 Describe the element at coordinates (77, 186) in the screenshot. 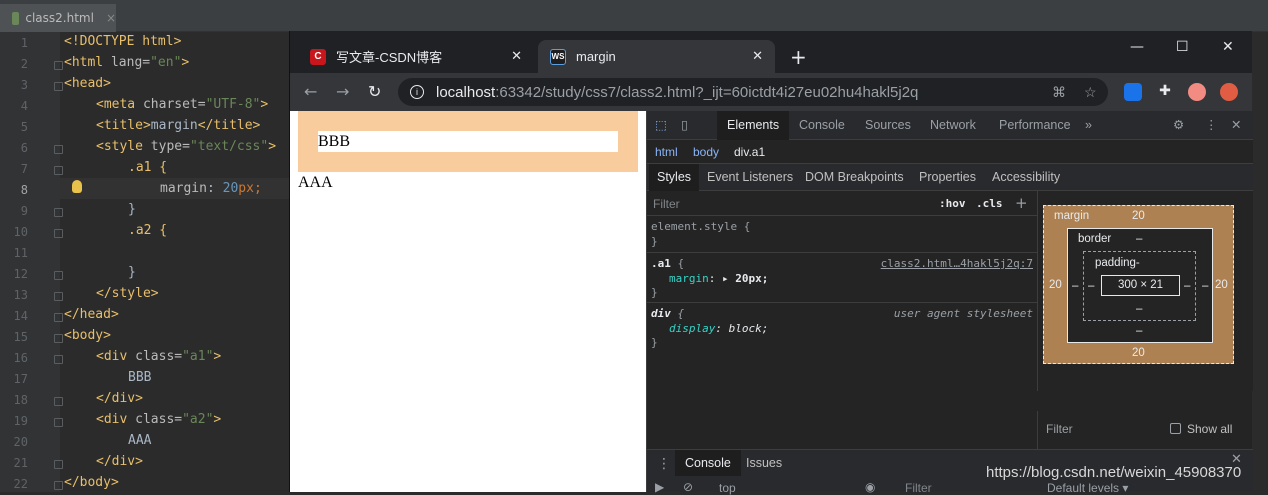

I see `lightbulb-icon` at that location.